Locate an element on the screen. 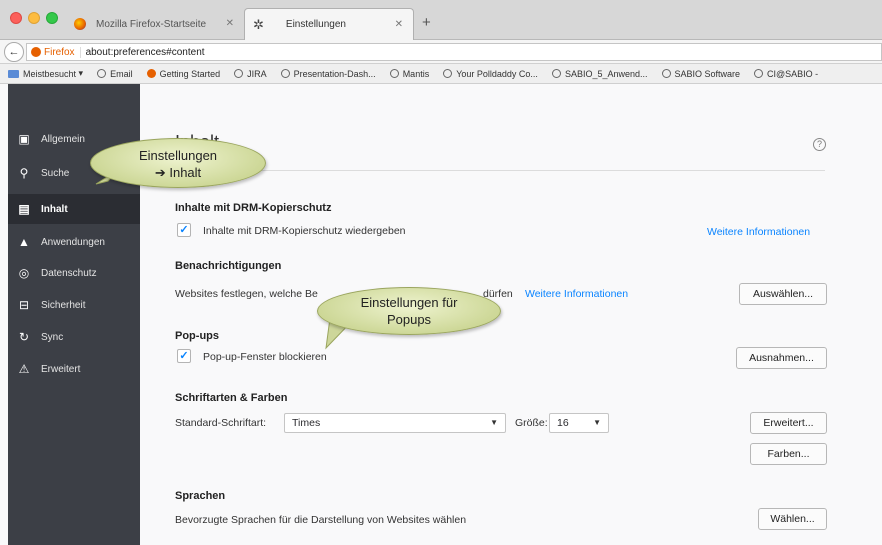 The height and width of the screenshot is (545, 882). callout-tails is located at coordinates (226, 259).